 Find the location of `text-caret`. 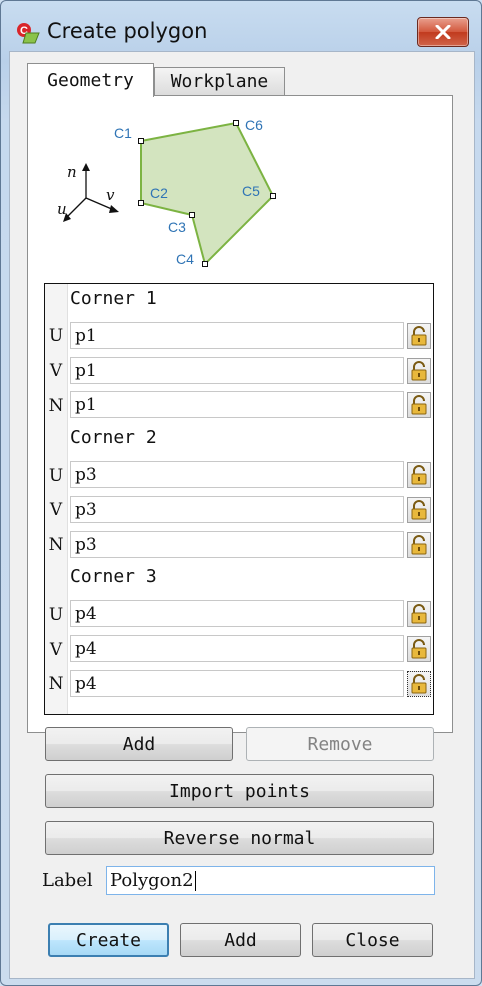

text-caret is located at coordinates (195, 881).